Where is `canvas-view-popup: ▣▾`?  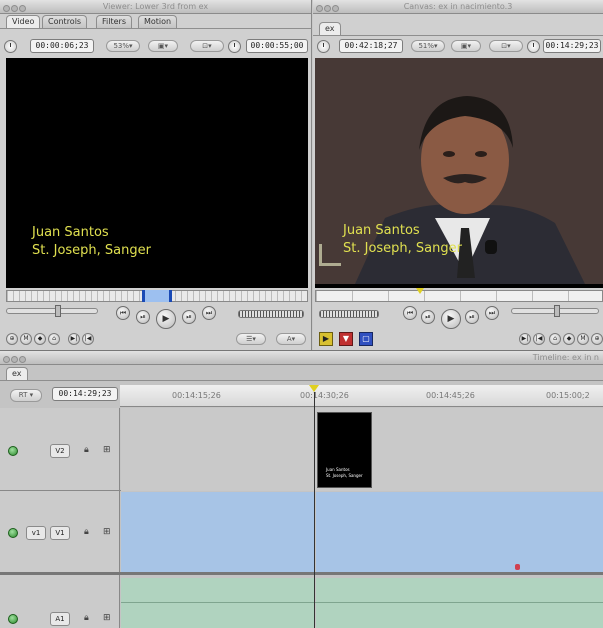
canvas-view-popup: ▣▾ is located at coordinates (466, 46).